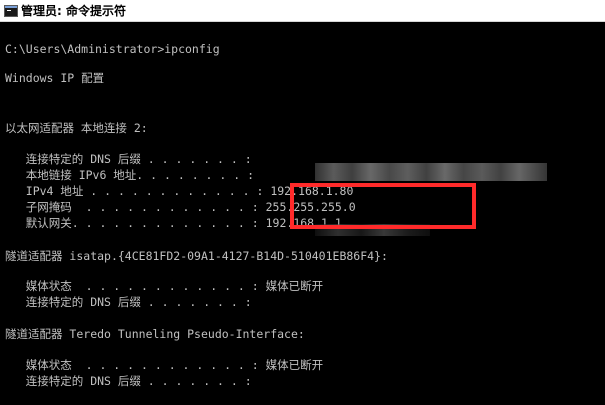 The width and height of the screenshot is (605, 405). What do you see at coordinates (76, 128) in the screenshot?
I see `console-line-adapter-header: 以太网适配器 本地连接 2:` at bounding box center [76, 128].